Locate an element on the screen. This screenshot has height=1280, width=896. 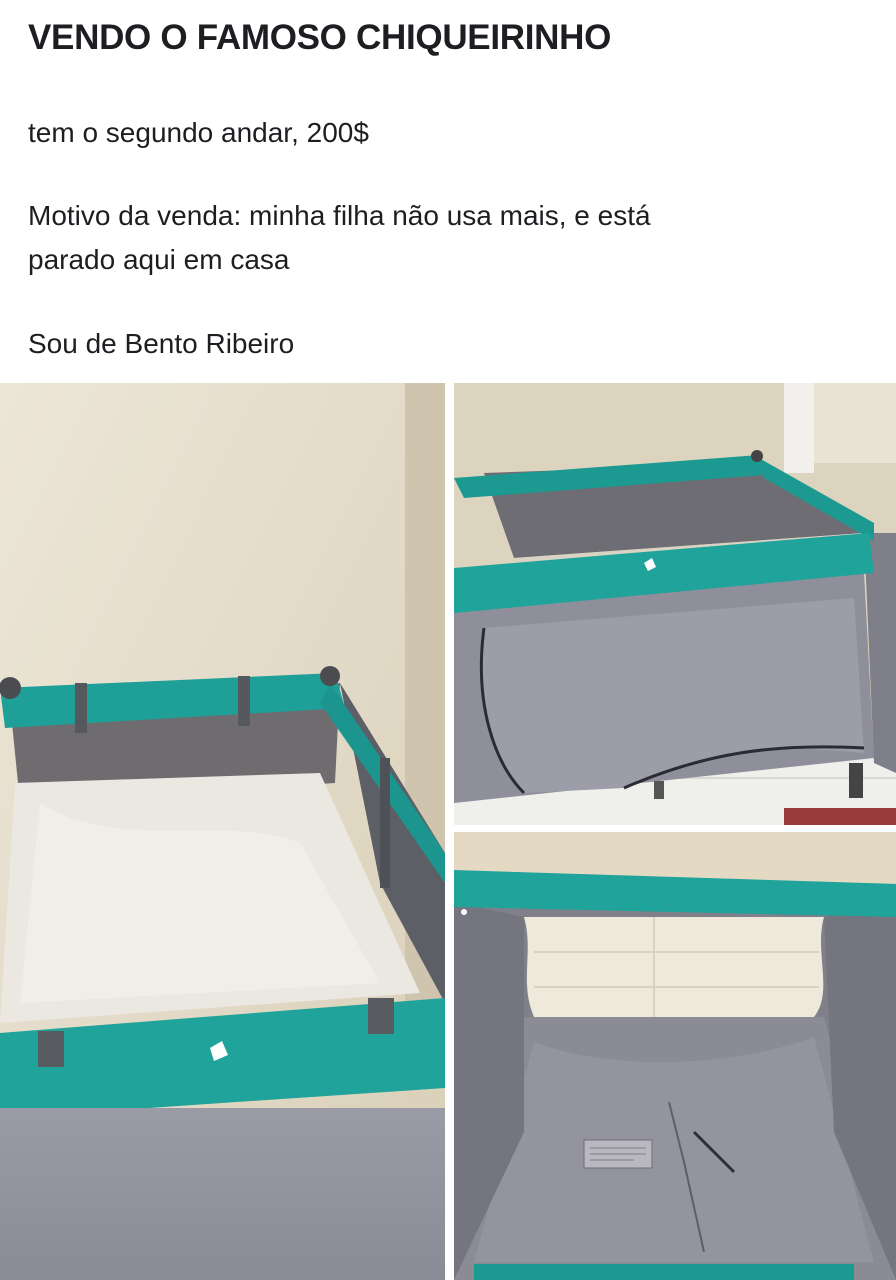
post-reason-line-2: parado aqui em casa is located at coordinates (159, 259).